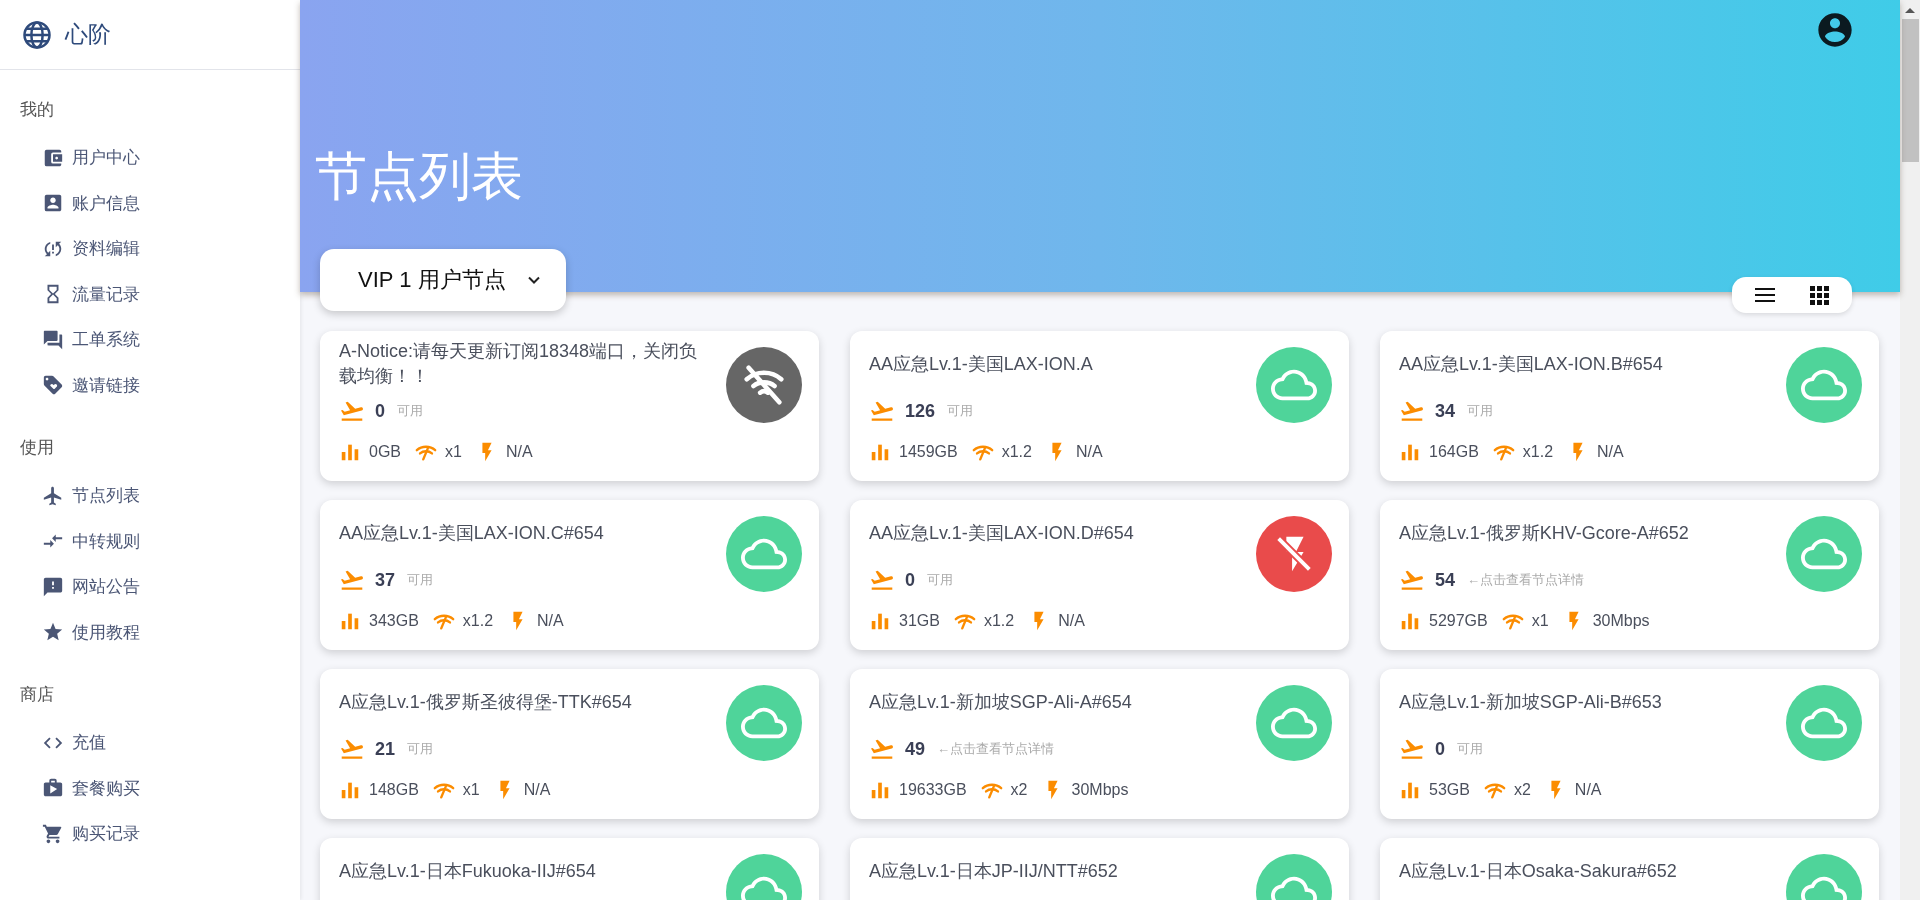 The height and width of the screenshot is (900, 1920). I want to click on node-card: A应急Lv.1-新加坡SGP-Ali-A#654 49 ←点击查看节点详情 19633GB x2 30Mbps, so click(1099, 744).